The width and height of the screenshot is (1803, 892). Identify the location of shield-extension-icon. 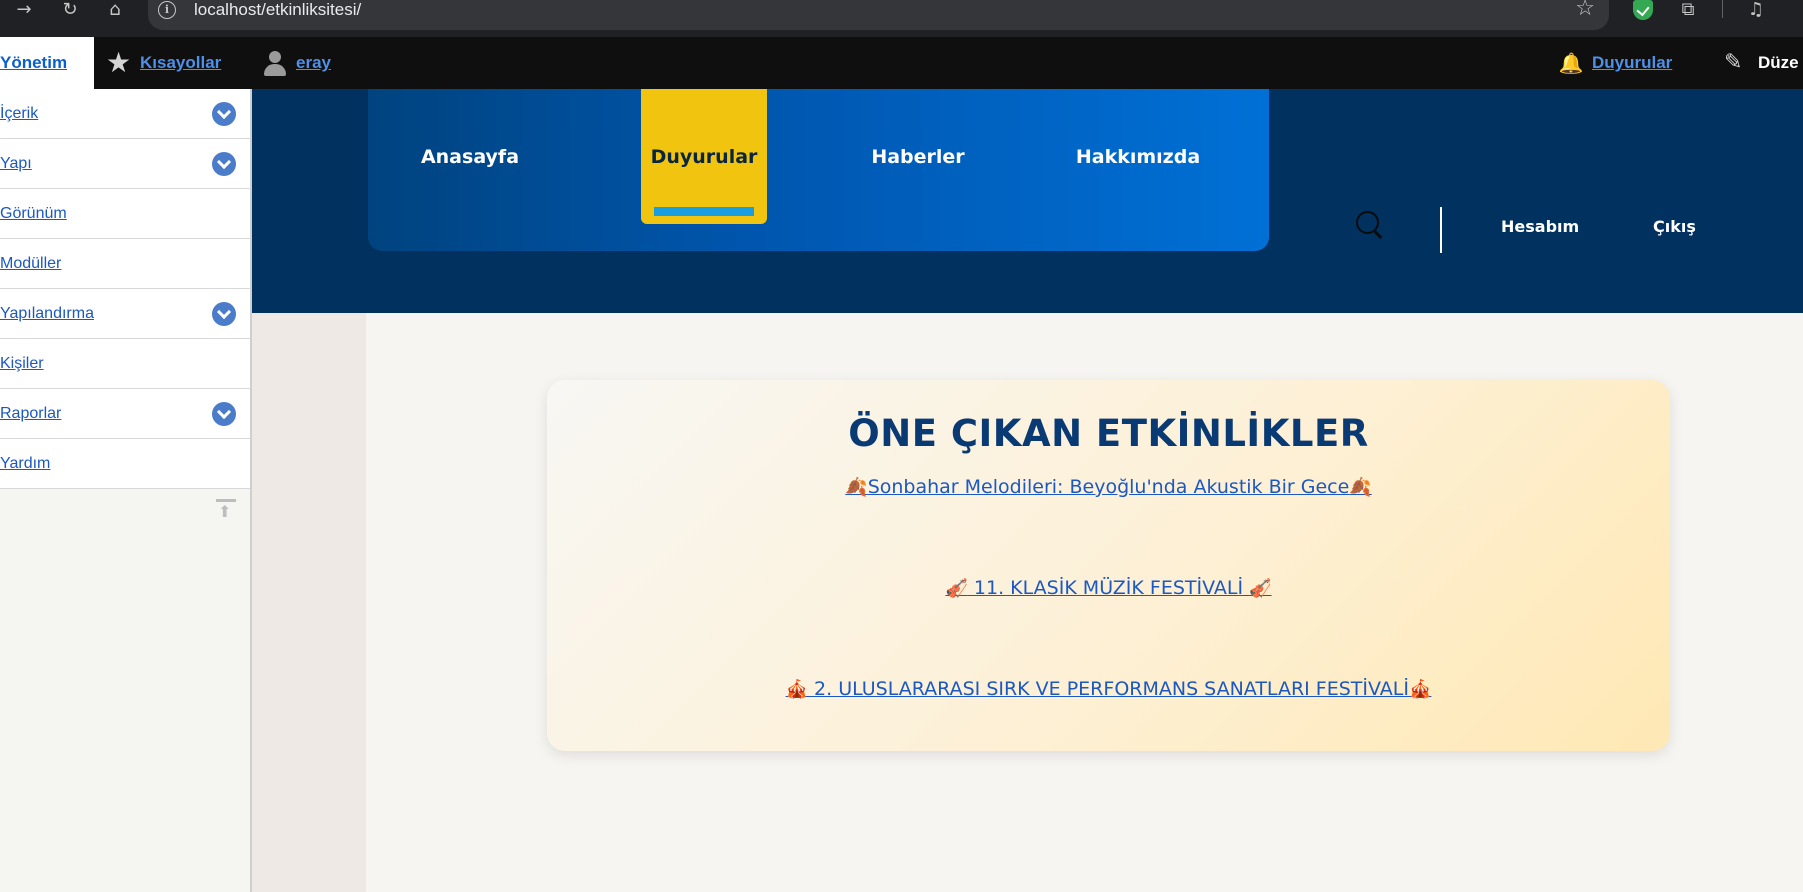
(1643, 10).